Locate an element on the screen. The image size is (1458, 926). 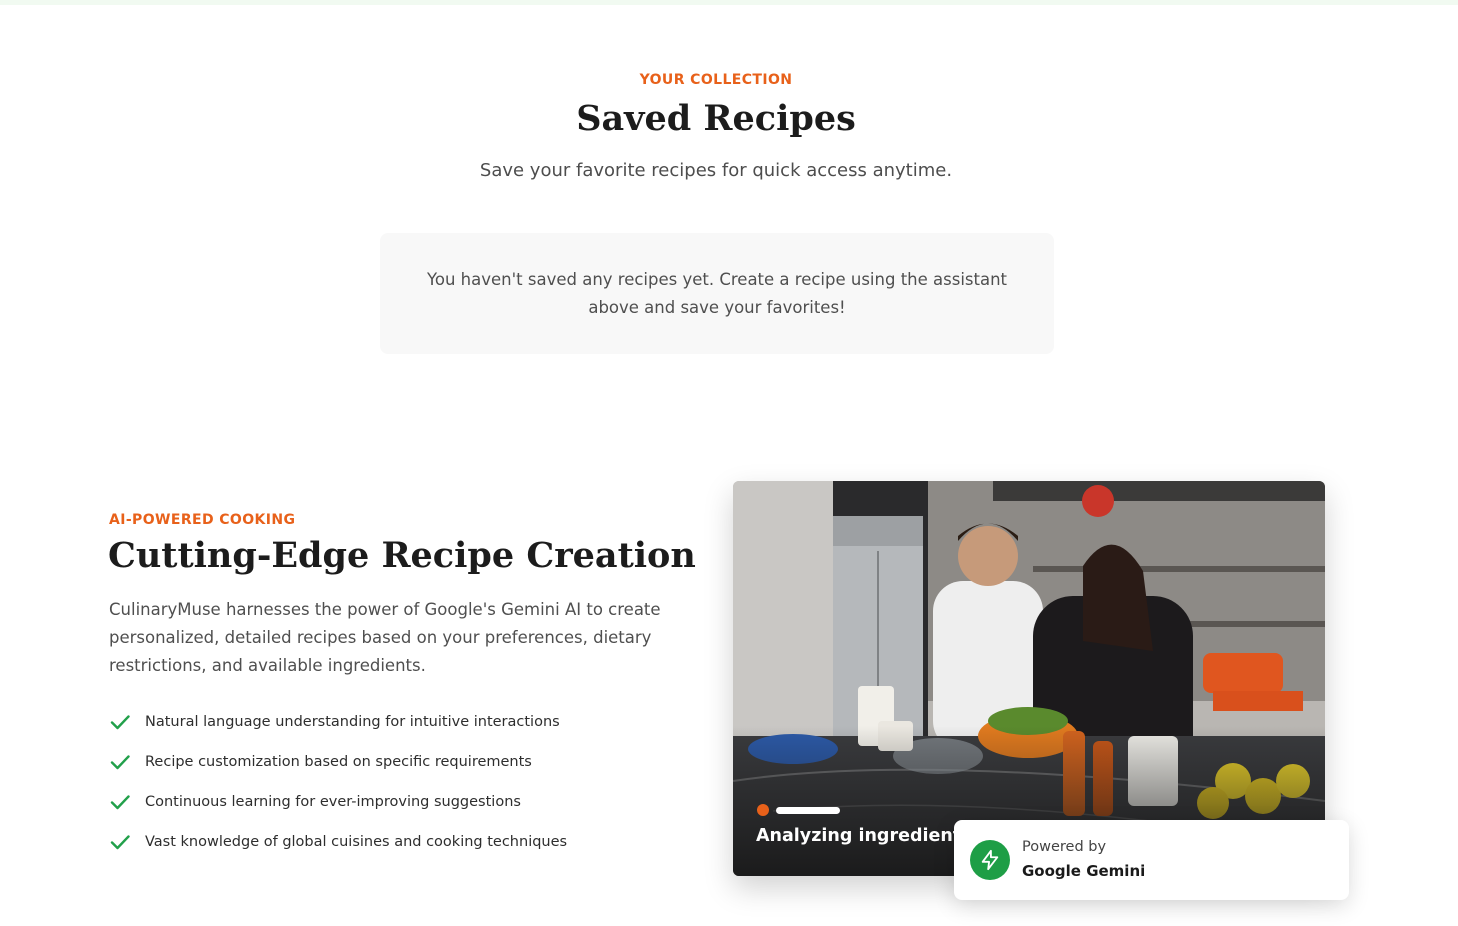
badge-text: Powered by Google Gemini is located at coordinates (1083, 860).